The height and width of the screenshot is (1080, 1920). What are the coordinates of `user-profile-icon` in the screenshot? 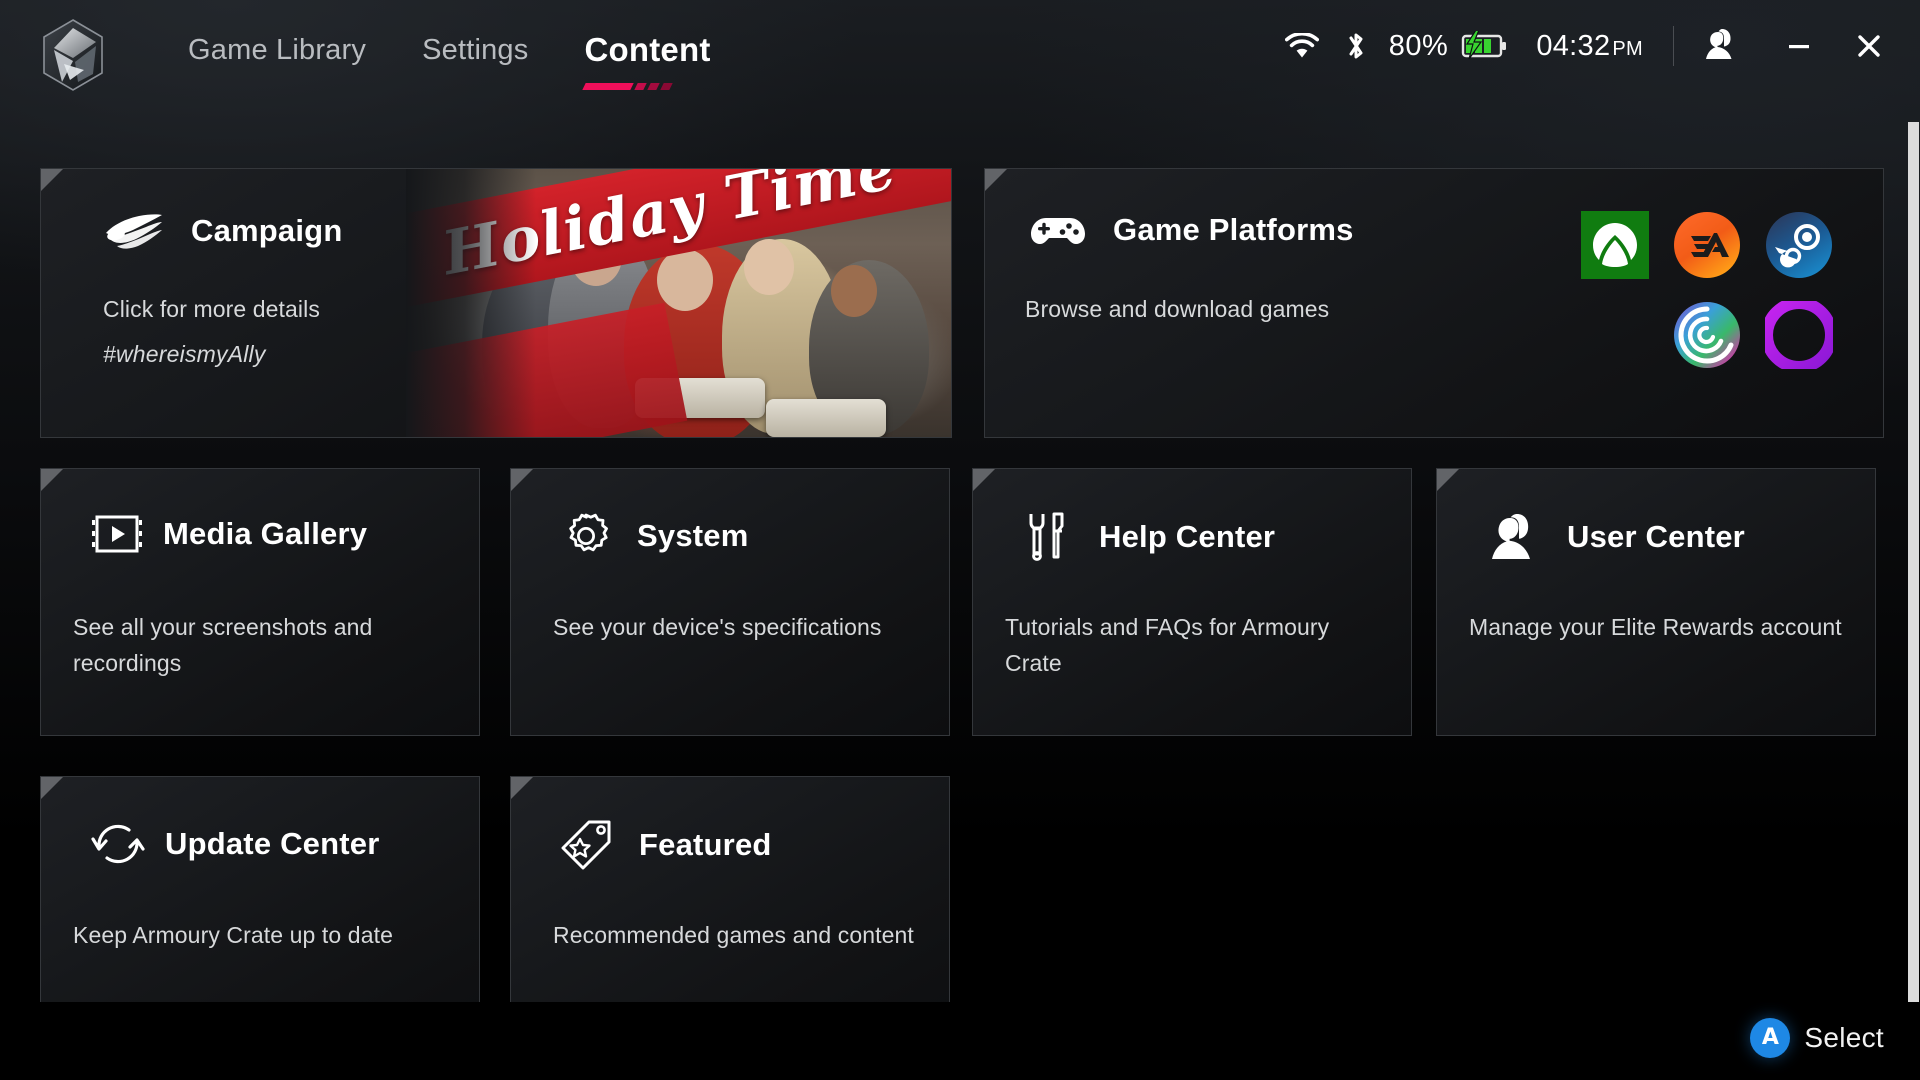 It's located at (1514, 537).